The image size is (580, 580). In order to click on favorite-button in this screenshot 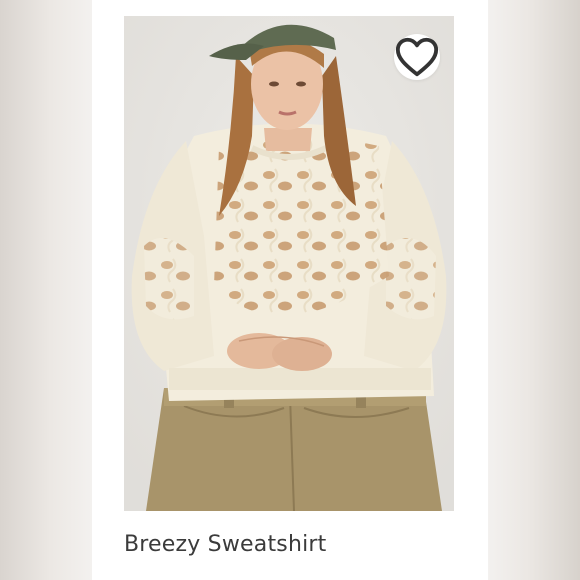, I will do `click(417, 57)`.